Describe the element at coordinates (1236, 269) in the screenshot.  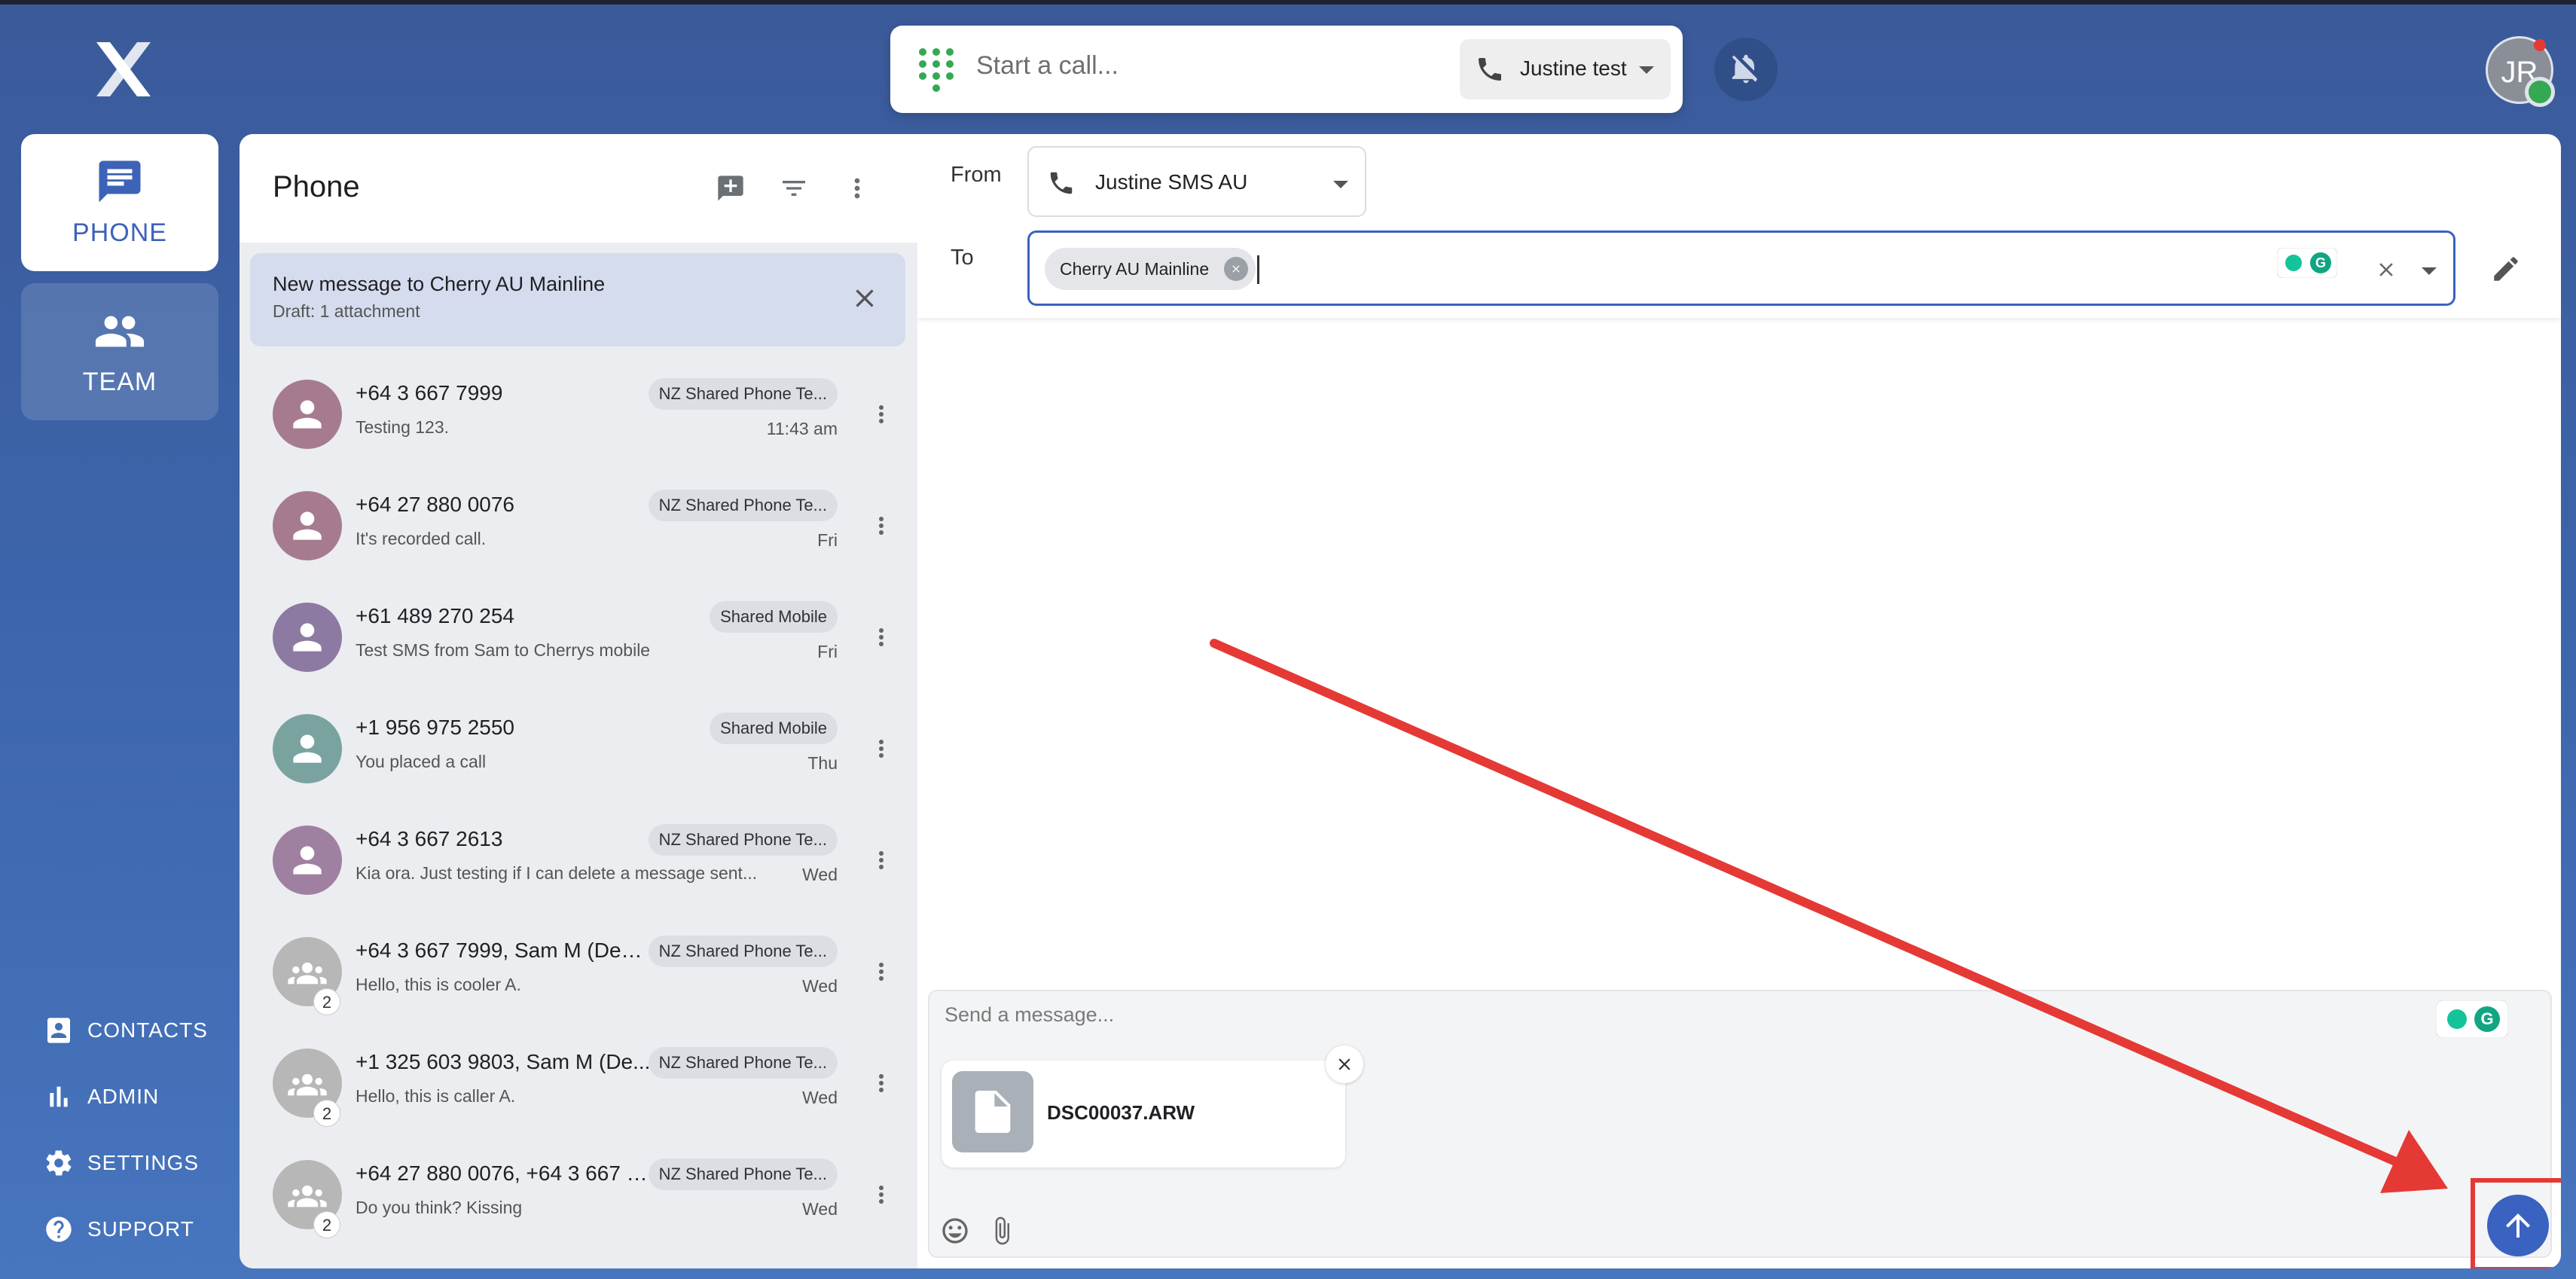
I see `remove-recipient-button` at that location.